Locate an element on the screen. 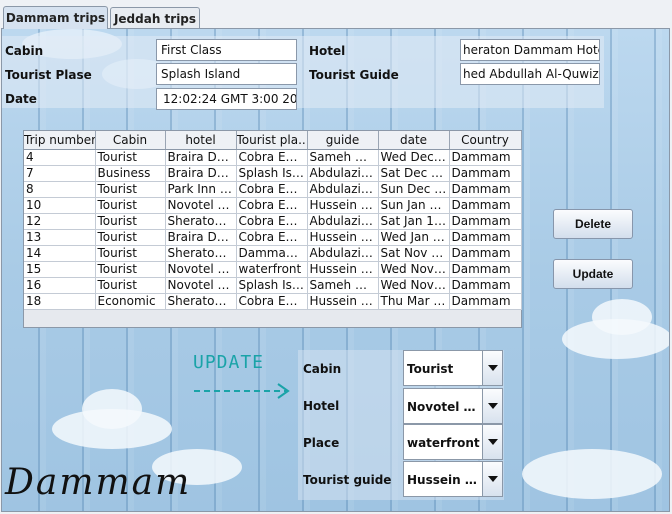  tourist-place-field: Splash Island is located at coordinates (226, 74).